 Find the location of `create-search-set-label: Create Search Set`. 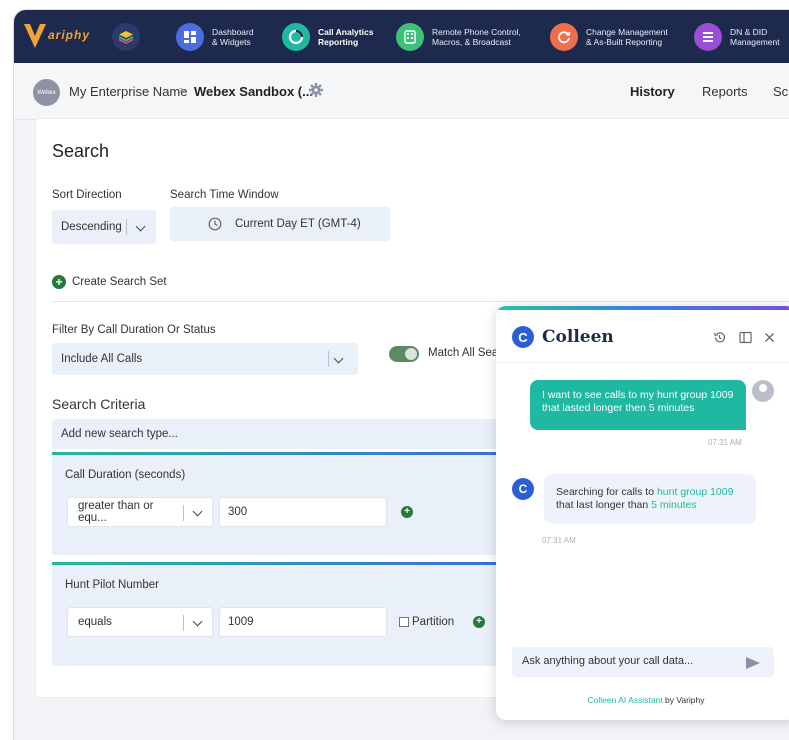

create-search-set-label: Create Search Set is located at coordinates (119, 282).